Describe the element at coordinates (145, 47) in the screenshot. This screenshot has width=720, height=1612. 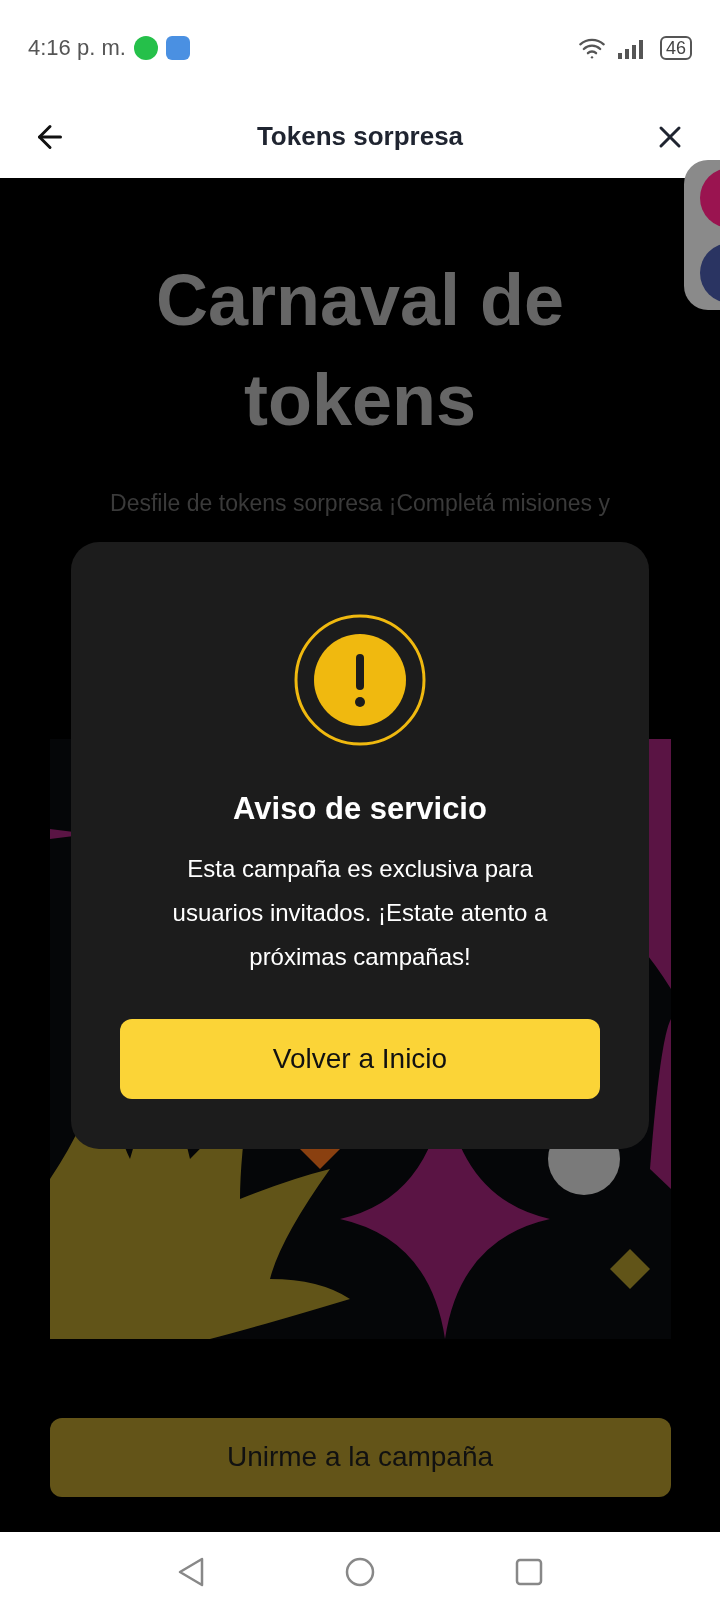
I see `chat-app-icon` at that location.